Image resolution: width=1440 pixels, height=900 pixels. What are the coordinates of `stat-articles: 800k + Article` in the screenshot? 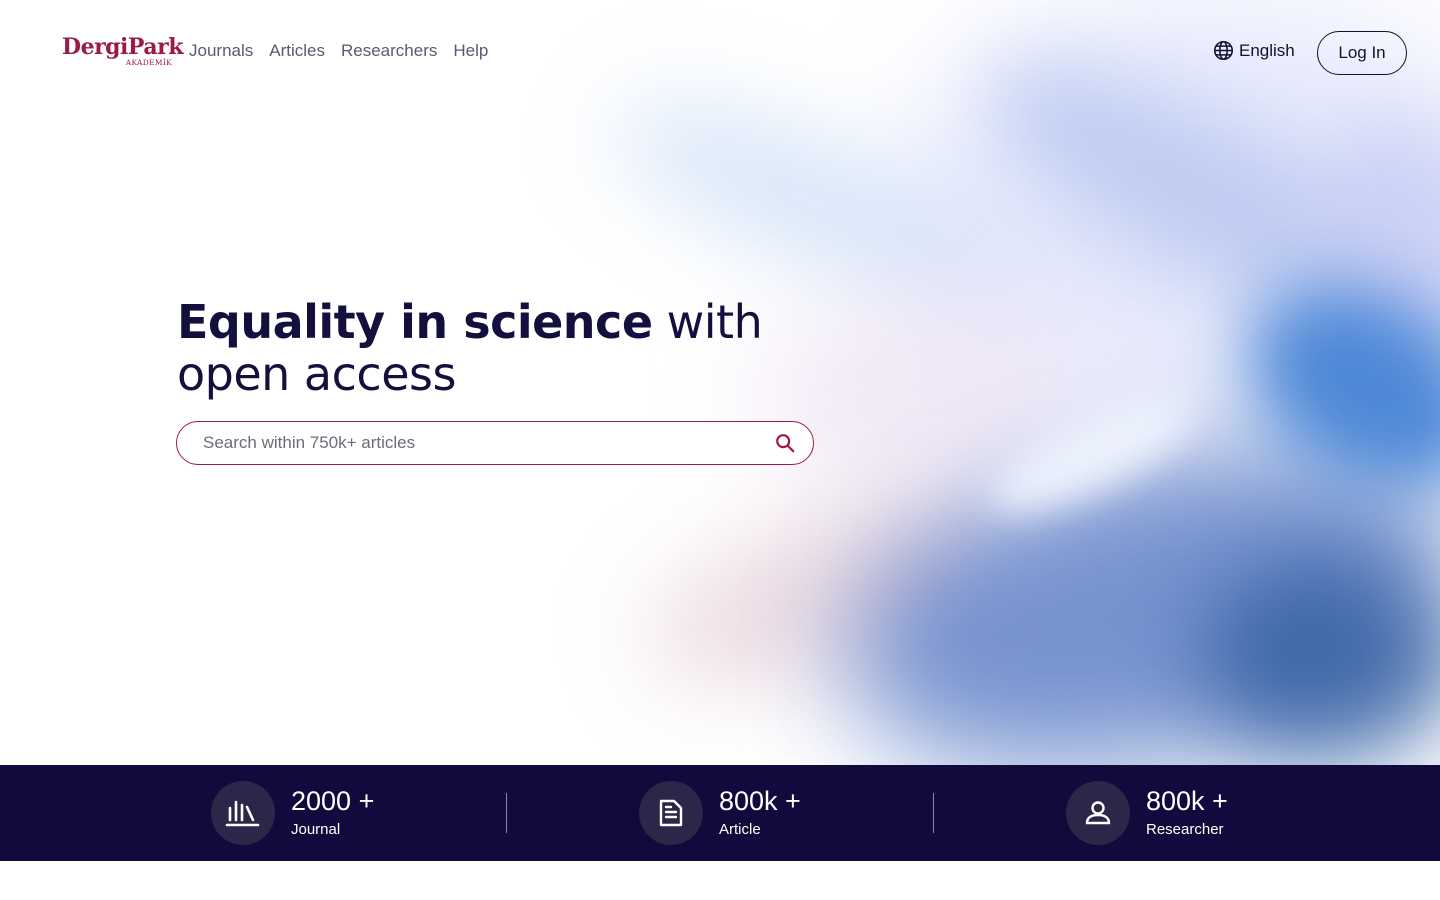 It's located at (720, 813).